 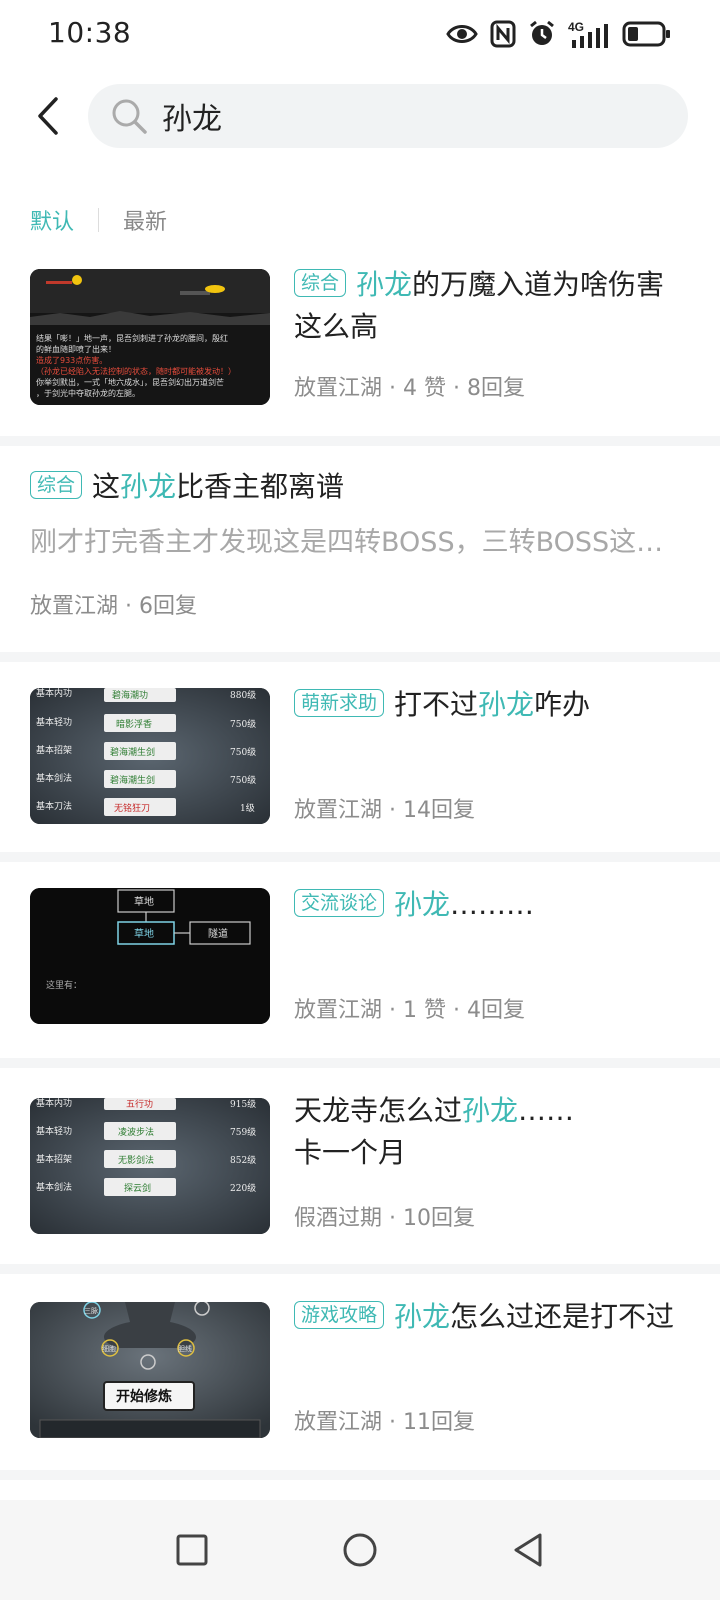 I want to click on alarm-icon, so click(x=542, y=32).